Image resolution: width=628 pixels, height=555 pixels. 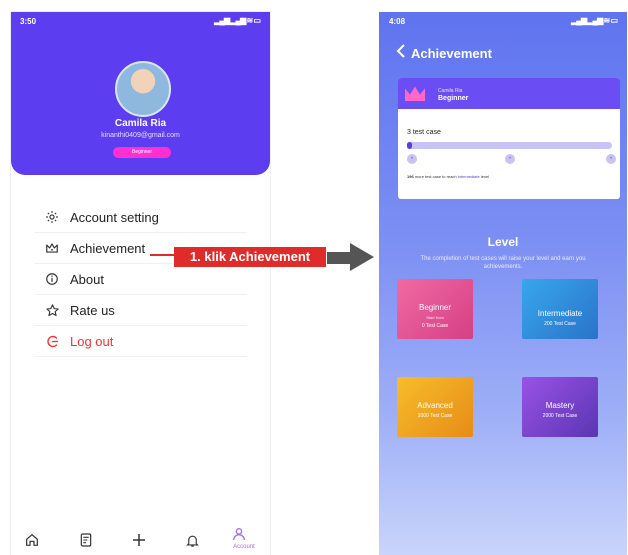 What do you see at coordinates (509, 145) in the screenshot?
I see `progress-bar` at bounding box center [509, 145].